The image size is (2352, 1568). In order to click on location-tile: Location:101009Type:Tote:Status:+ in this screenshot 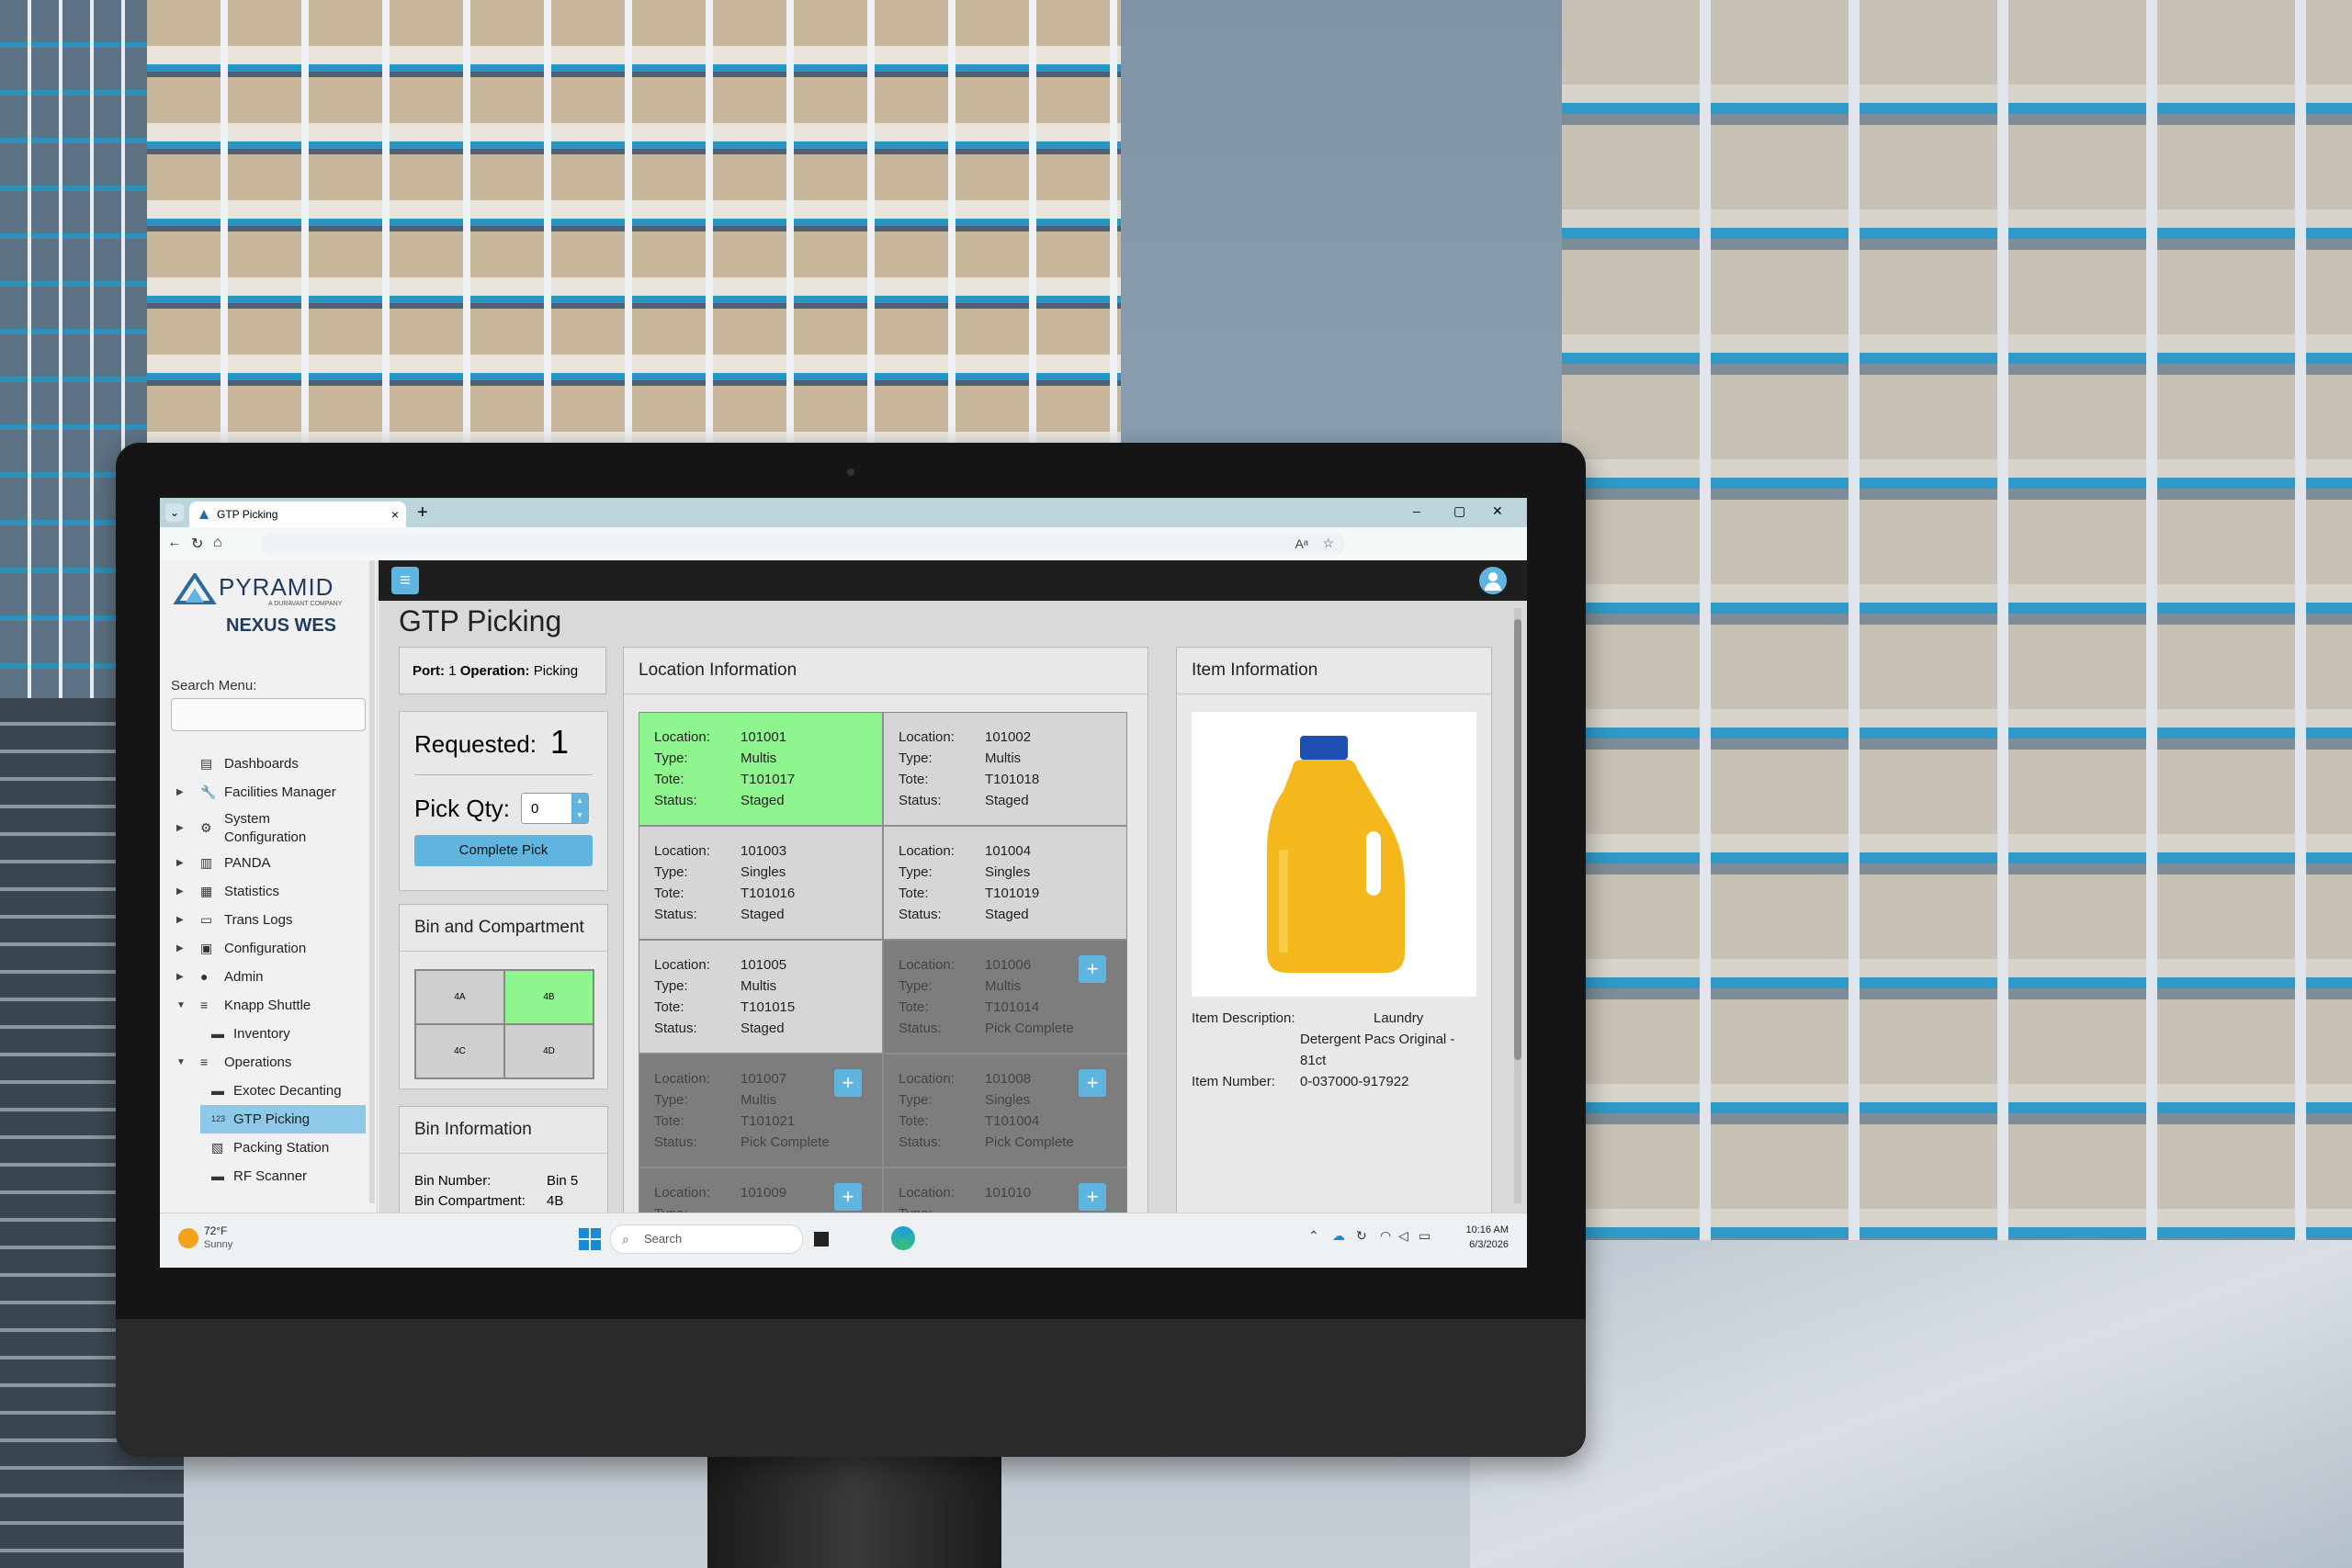, I will do `click(761, 1192)`.